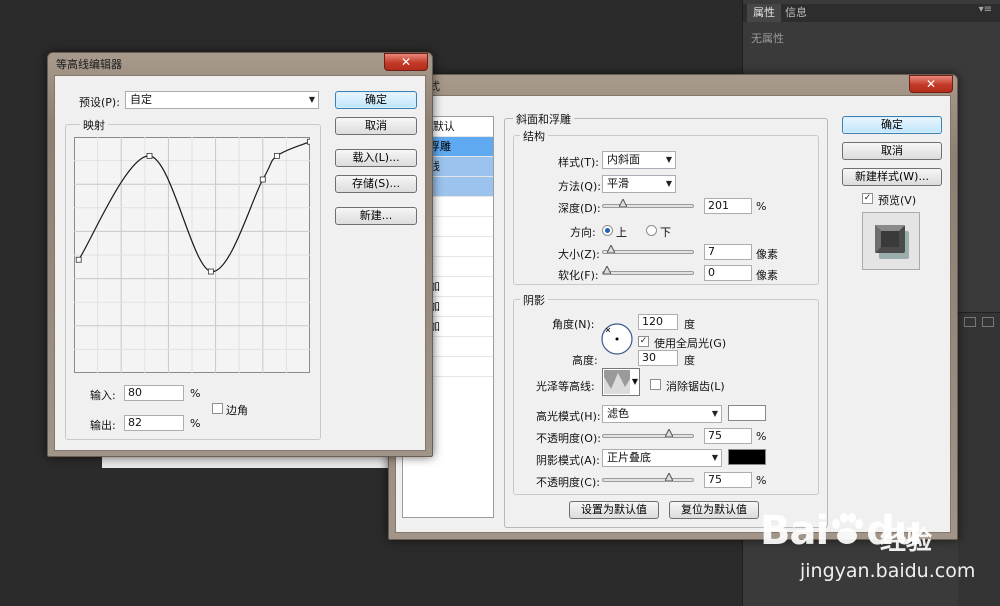  What do you see at coordinates (617, 339) in the screenshot?
I see `angle-dial` at bounding box center [617, 339].